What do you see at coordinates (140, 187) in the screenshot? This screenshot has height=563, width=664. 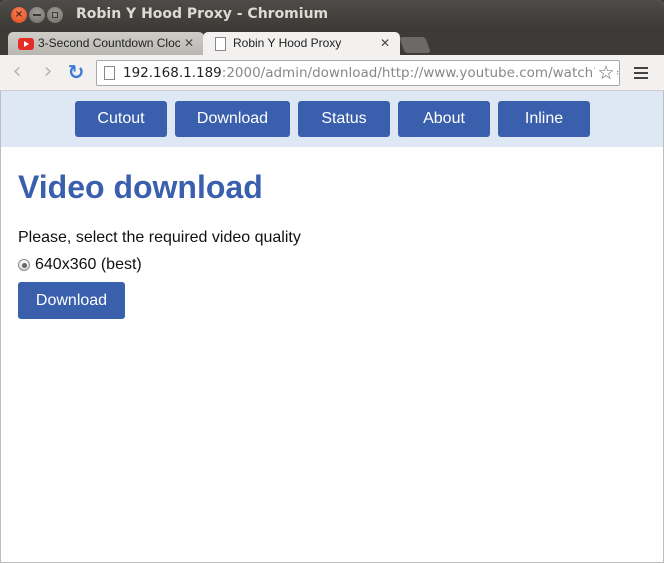 I see `page-title: Video download` at bounding box center [140, 187].